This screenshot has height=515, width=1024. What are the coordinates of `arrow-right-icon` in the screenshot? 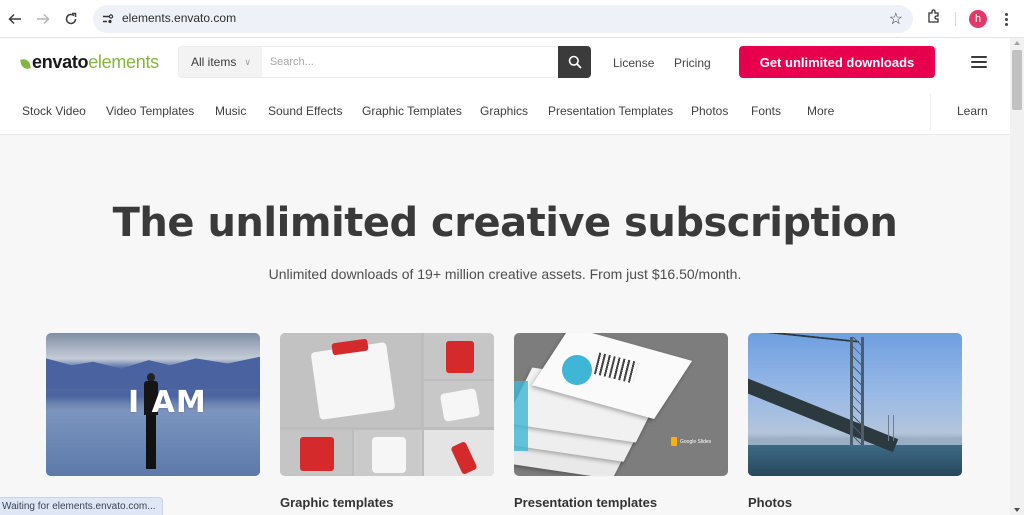 It's located at (43, 19).